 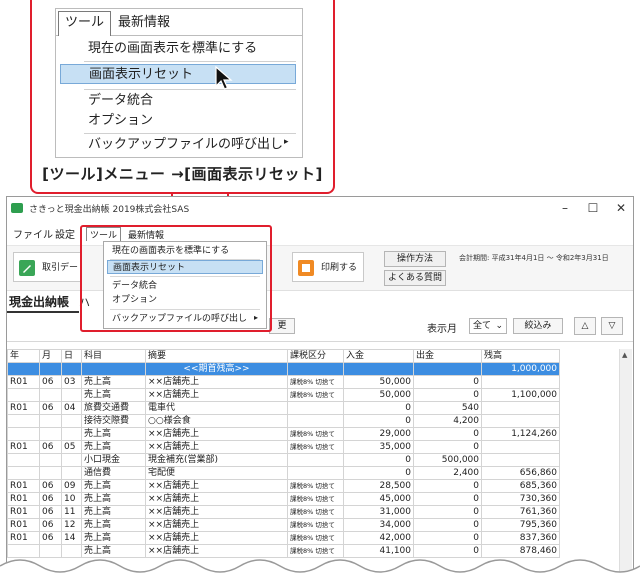 I want to click on table-cell: 656,860, so click(x=520, y=473).